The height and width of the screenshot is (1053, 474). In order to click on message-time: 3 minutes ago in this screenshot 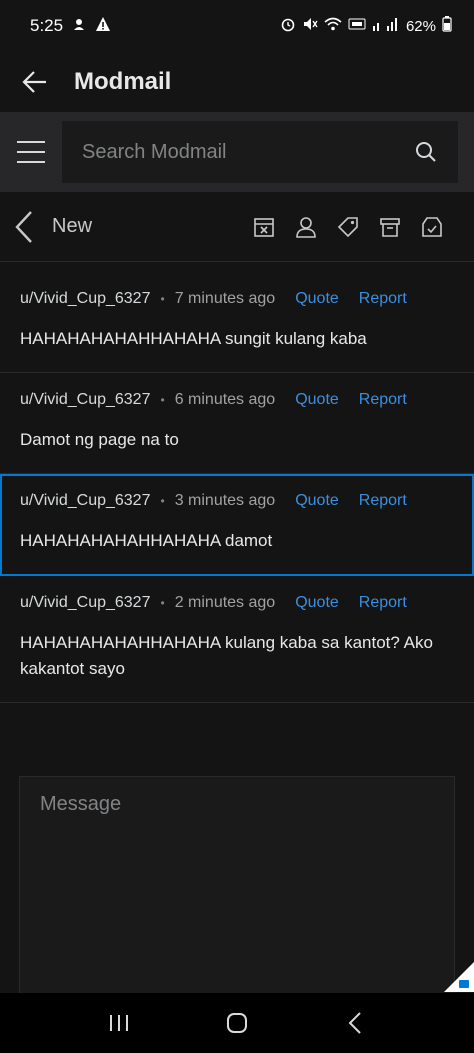, I will do `click(225, 500)`.